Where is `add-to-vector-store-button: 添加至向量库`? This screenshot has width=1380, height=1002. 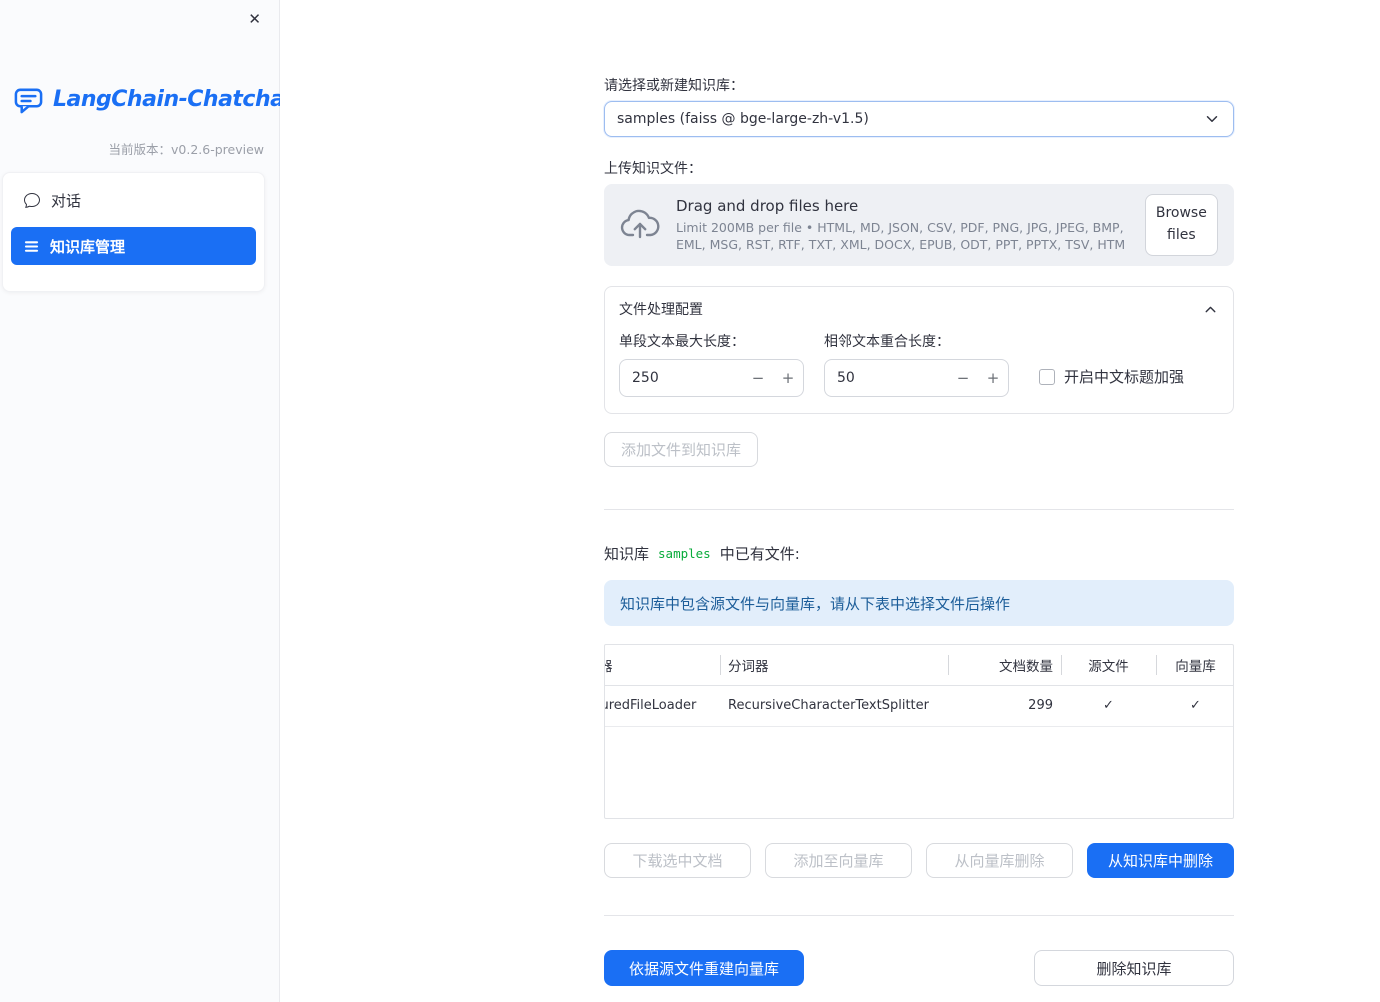
add-to-vector-store-button: 添加至向量库 is located at coordinates (838, 860).